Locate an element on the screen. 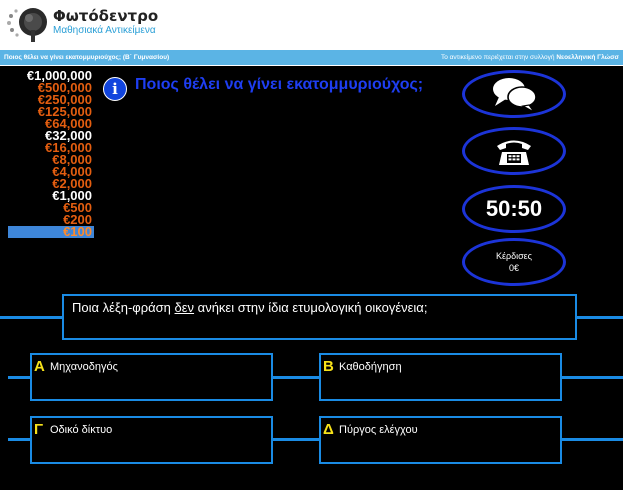 This screenshot has height=490, width=623. fifty-fifty-label: 50:50 is located at coordinates (514, 208).